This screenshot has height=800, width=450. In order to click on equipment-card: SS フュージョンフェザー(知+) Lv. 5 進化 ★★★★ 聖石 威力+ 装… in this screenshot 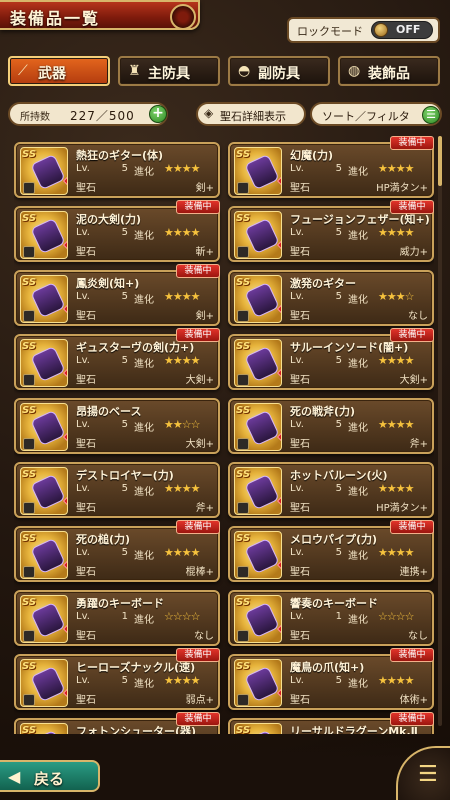, I will do `click(331, 231)`.